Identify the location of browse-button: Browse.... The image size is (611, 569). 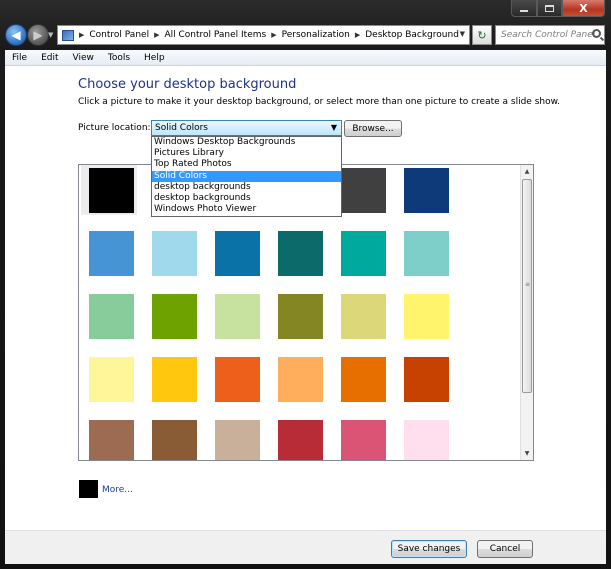
(373, 128).